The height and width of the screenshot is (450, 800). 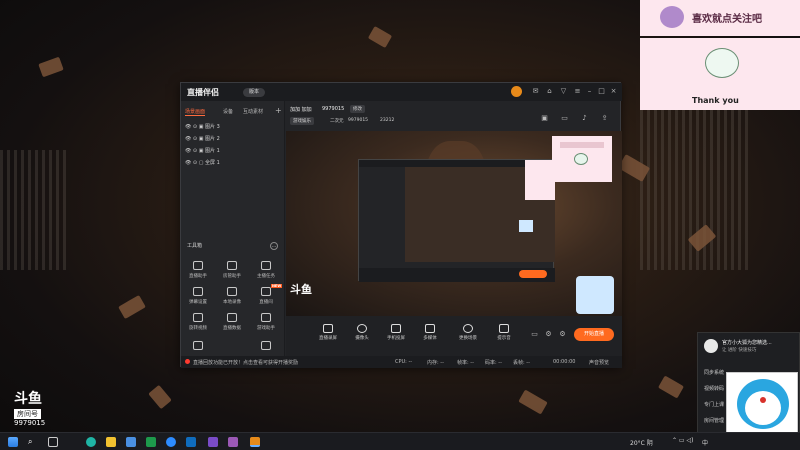 What do you see at coordinates (202, 162) in the screenshot?
I see `scene-item: 👁 ⊙ ▢ 全屏 1` at bounding box center [202, 162].